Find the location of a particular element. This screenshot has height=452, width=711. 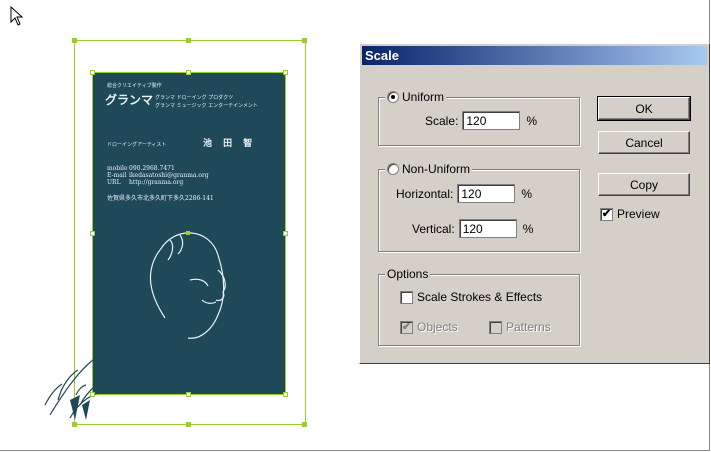

dialog-titlebar: Scale is located at coordinates (534, 55).